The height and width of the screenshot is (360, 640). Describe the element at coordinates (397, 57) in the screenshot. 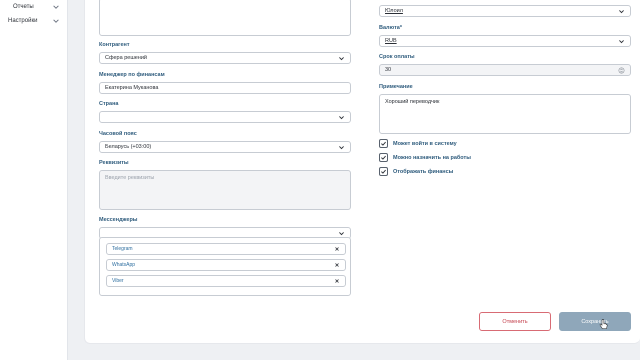

I see `payment-term-label: Срок оплаты` at that location.